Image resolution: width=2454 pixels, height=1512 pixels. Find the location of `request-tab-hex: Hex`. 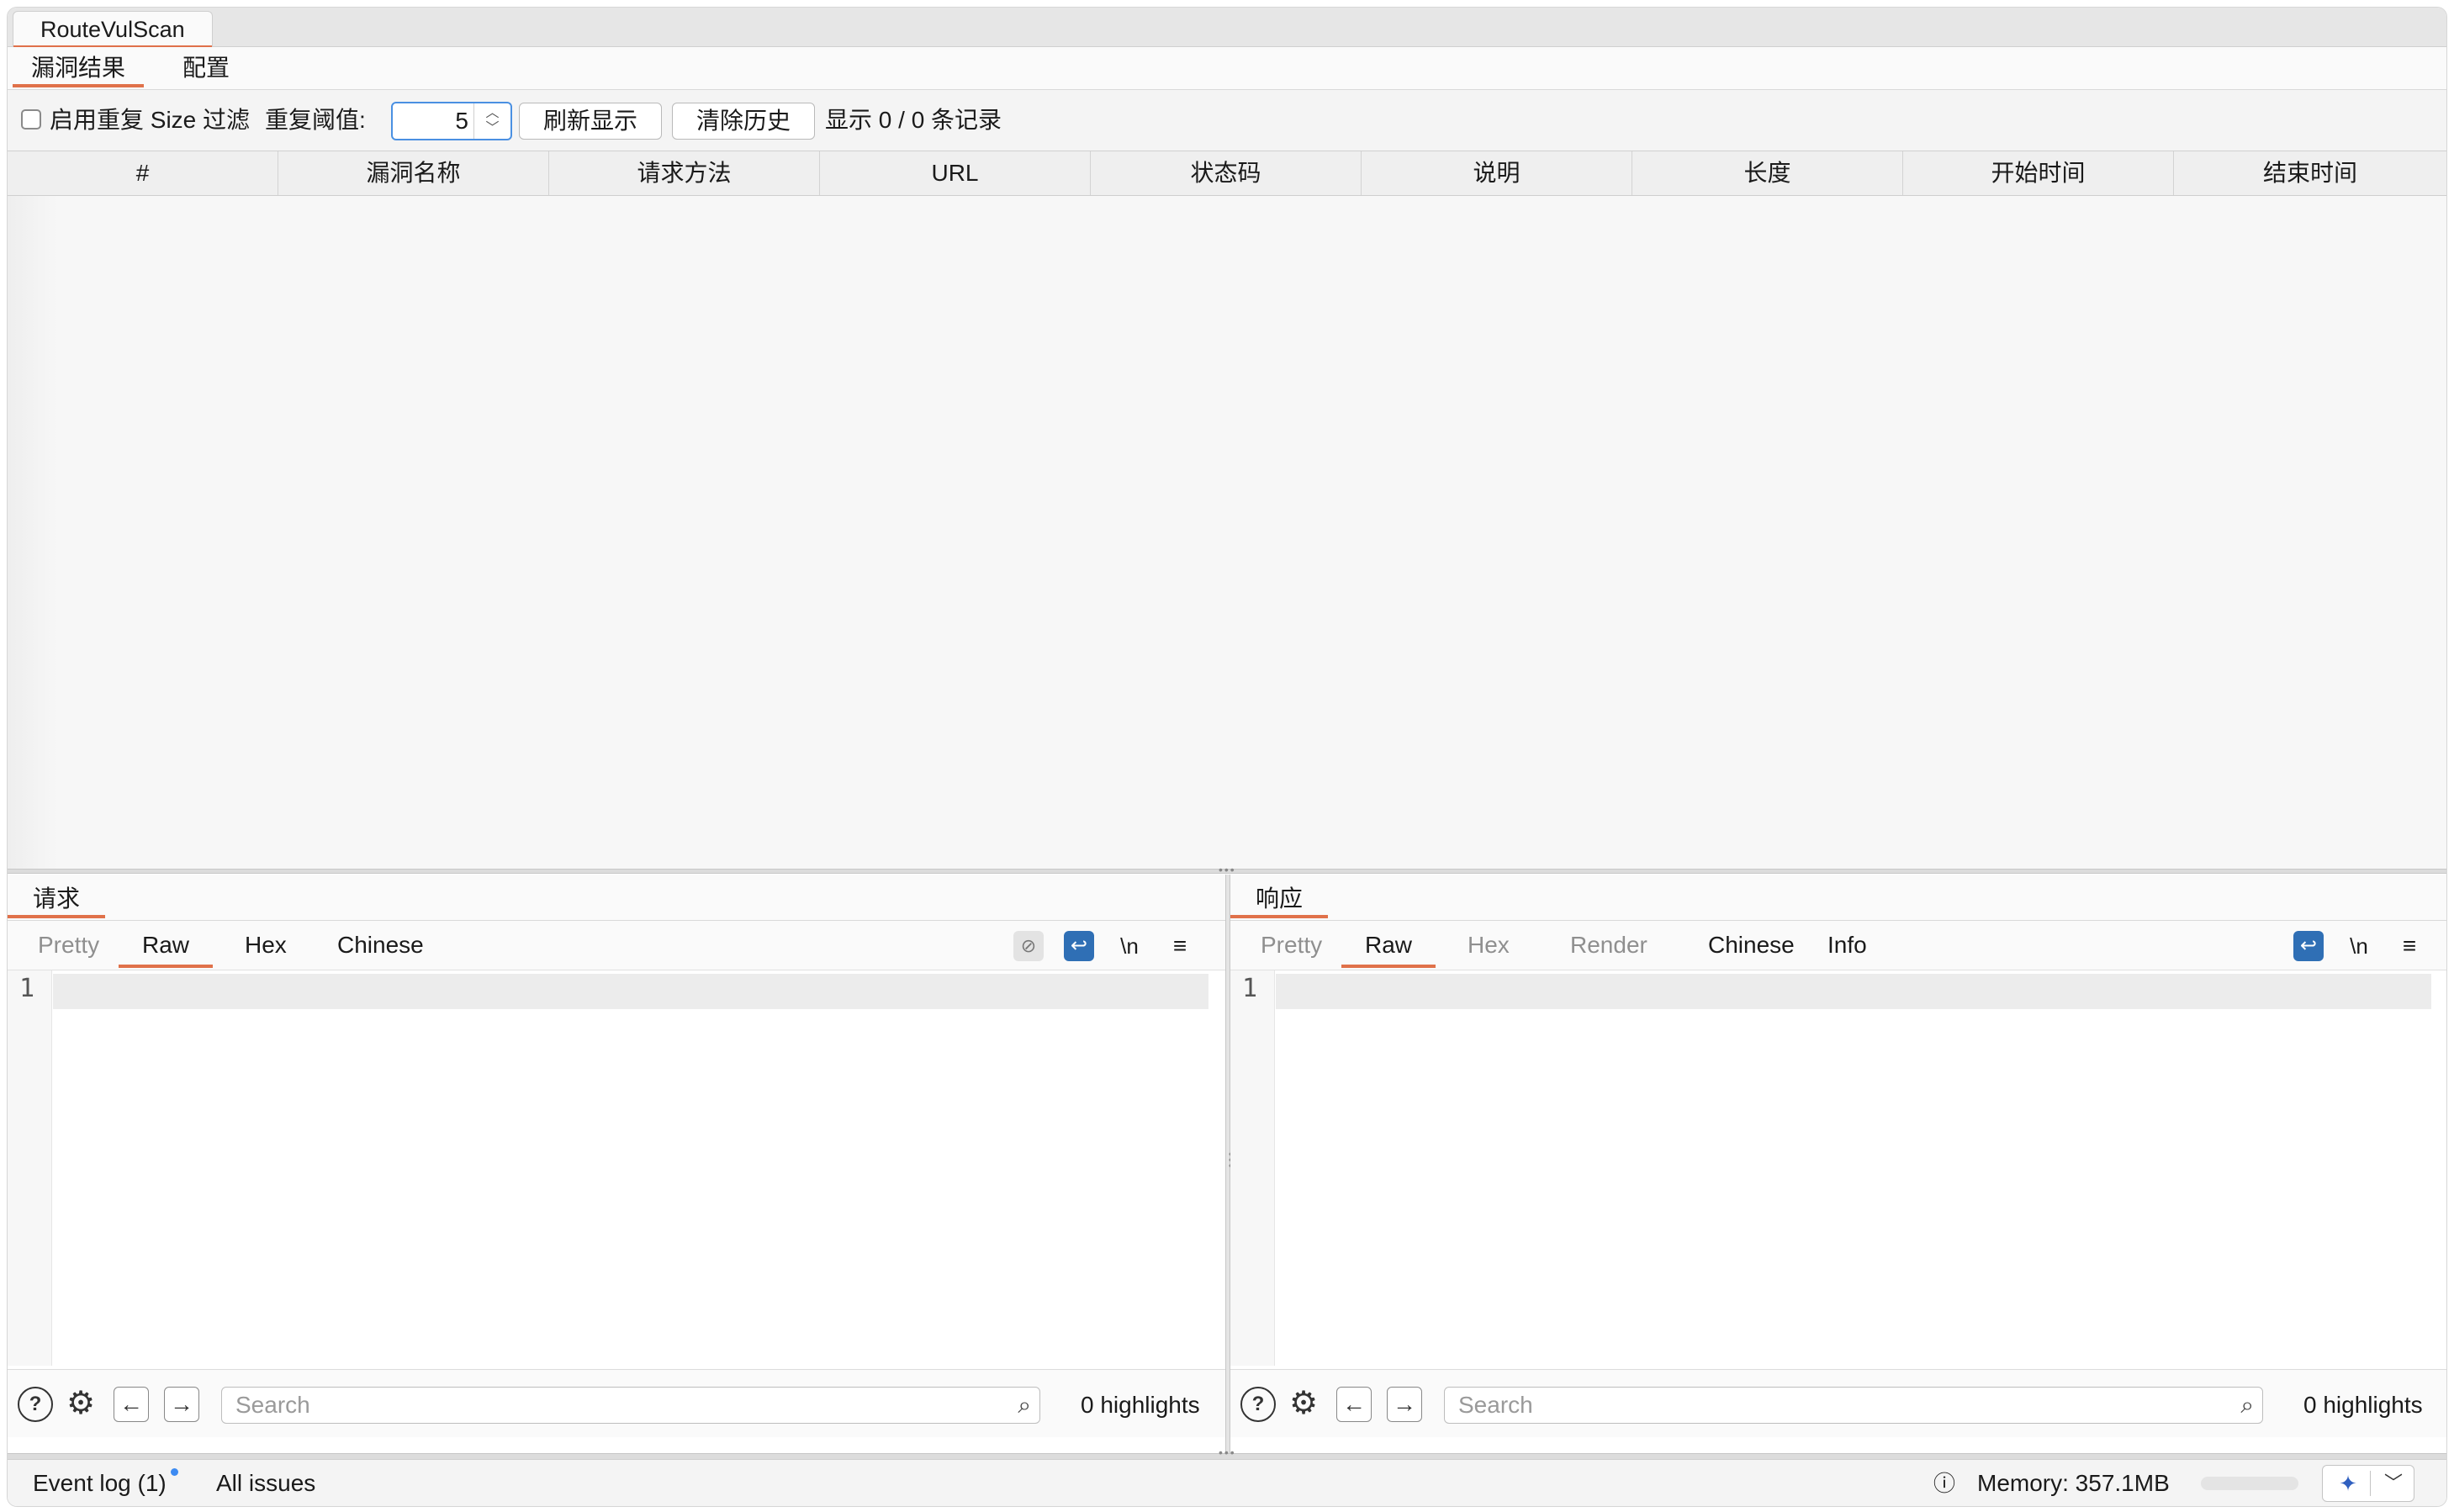

request-tab-hex: Hex is located at coordinates (265, 945).